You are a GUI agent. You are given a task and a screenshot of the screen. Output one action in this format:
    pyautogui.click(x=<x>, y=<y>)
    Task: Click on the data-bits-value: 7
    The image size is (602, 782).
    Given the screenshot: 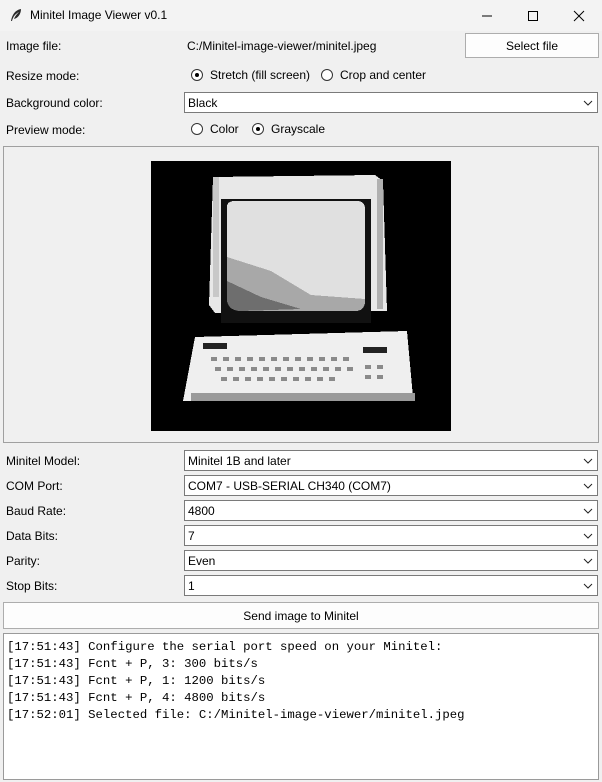 What is the action you would take?
    pyautogui.click(x=191, y=535)
    